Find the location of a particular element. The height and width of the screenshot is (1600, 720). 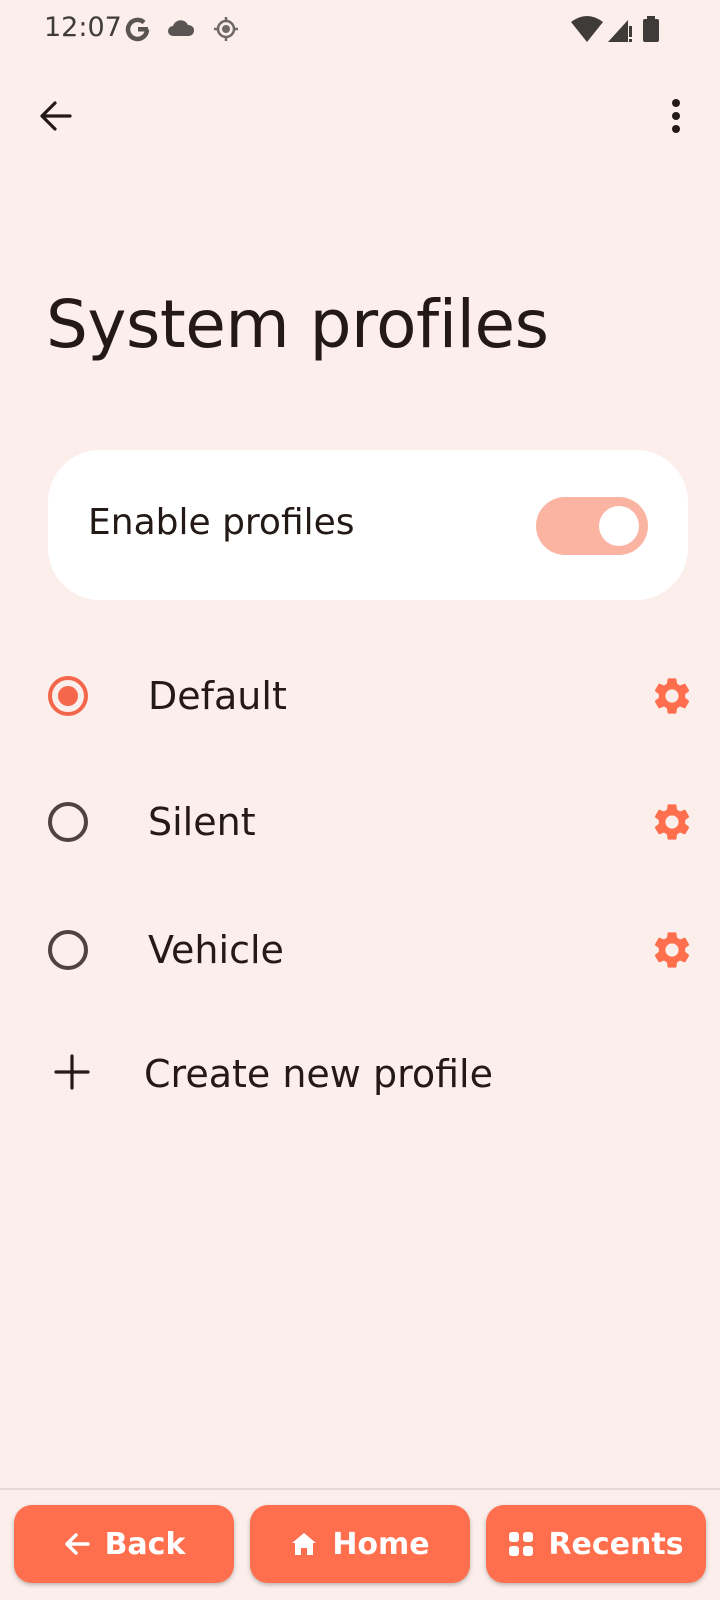

nav-home-button: Home is located at coordinates (360, 1544).